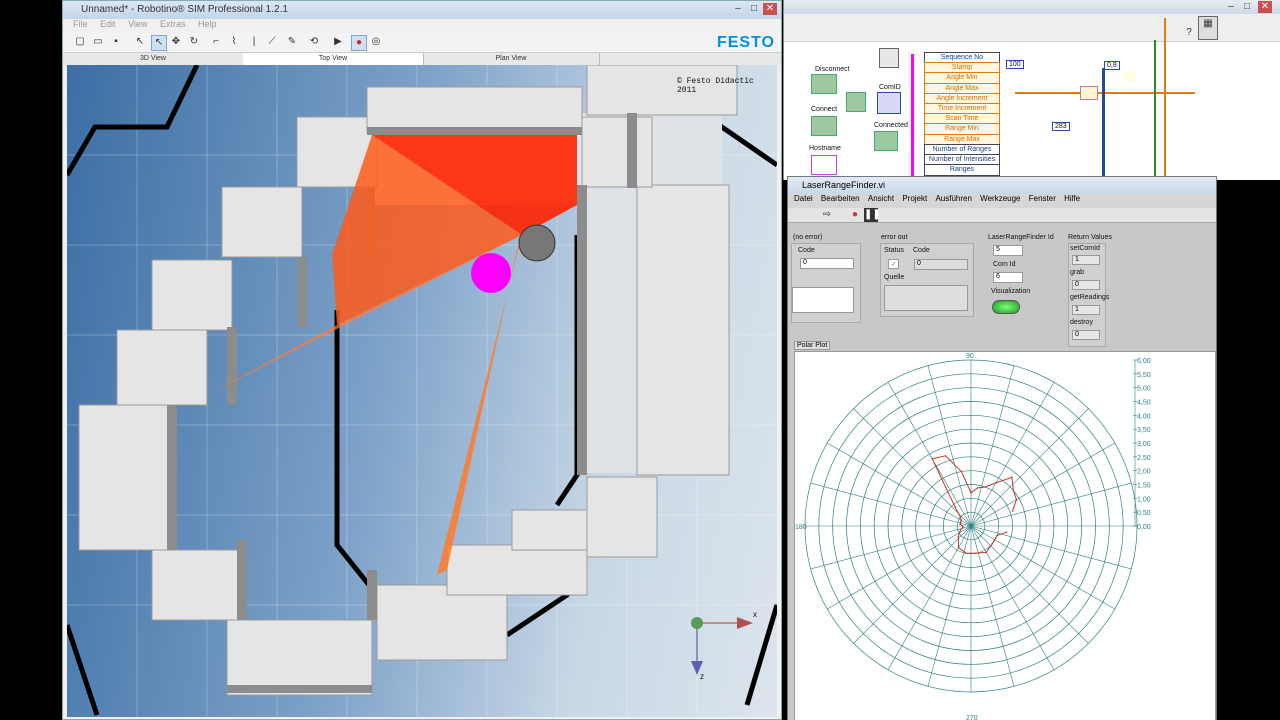 This screenshot has height=720, width=1280. What do you see at coordinates (80, 42) in the screenshot?
I see `new-file-icon: ▢` at bounding box center [80, 42].